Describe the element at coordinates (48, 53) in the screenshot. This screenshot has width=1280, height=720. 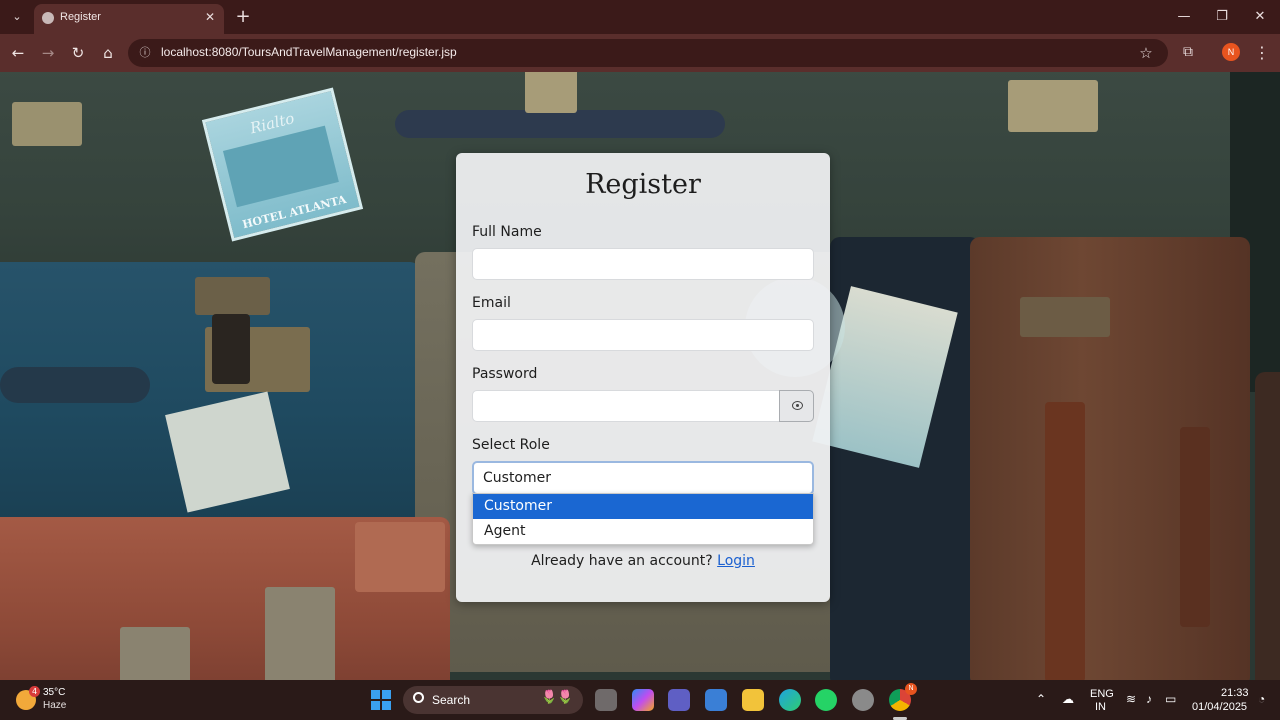
I see `forward-arrow-icon: →` at that location.